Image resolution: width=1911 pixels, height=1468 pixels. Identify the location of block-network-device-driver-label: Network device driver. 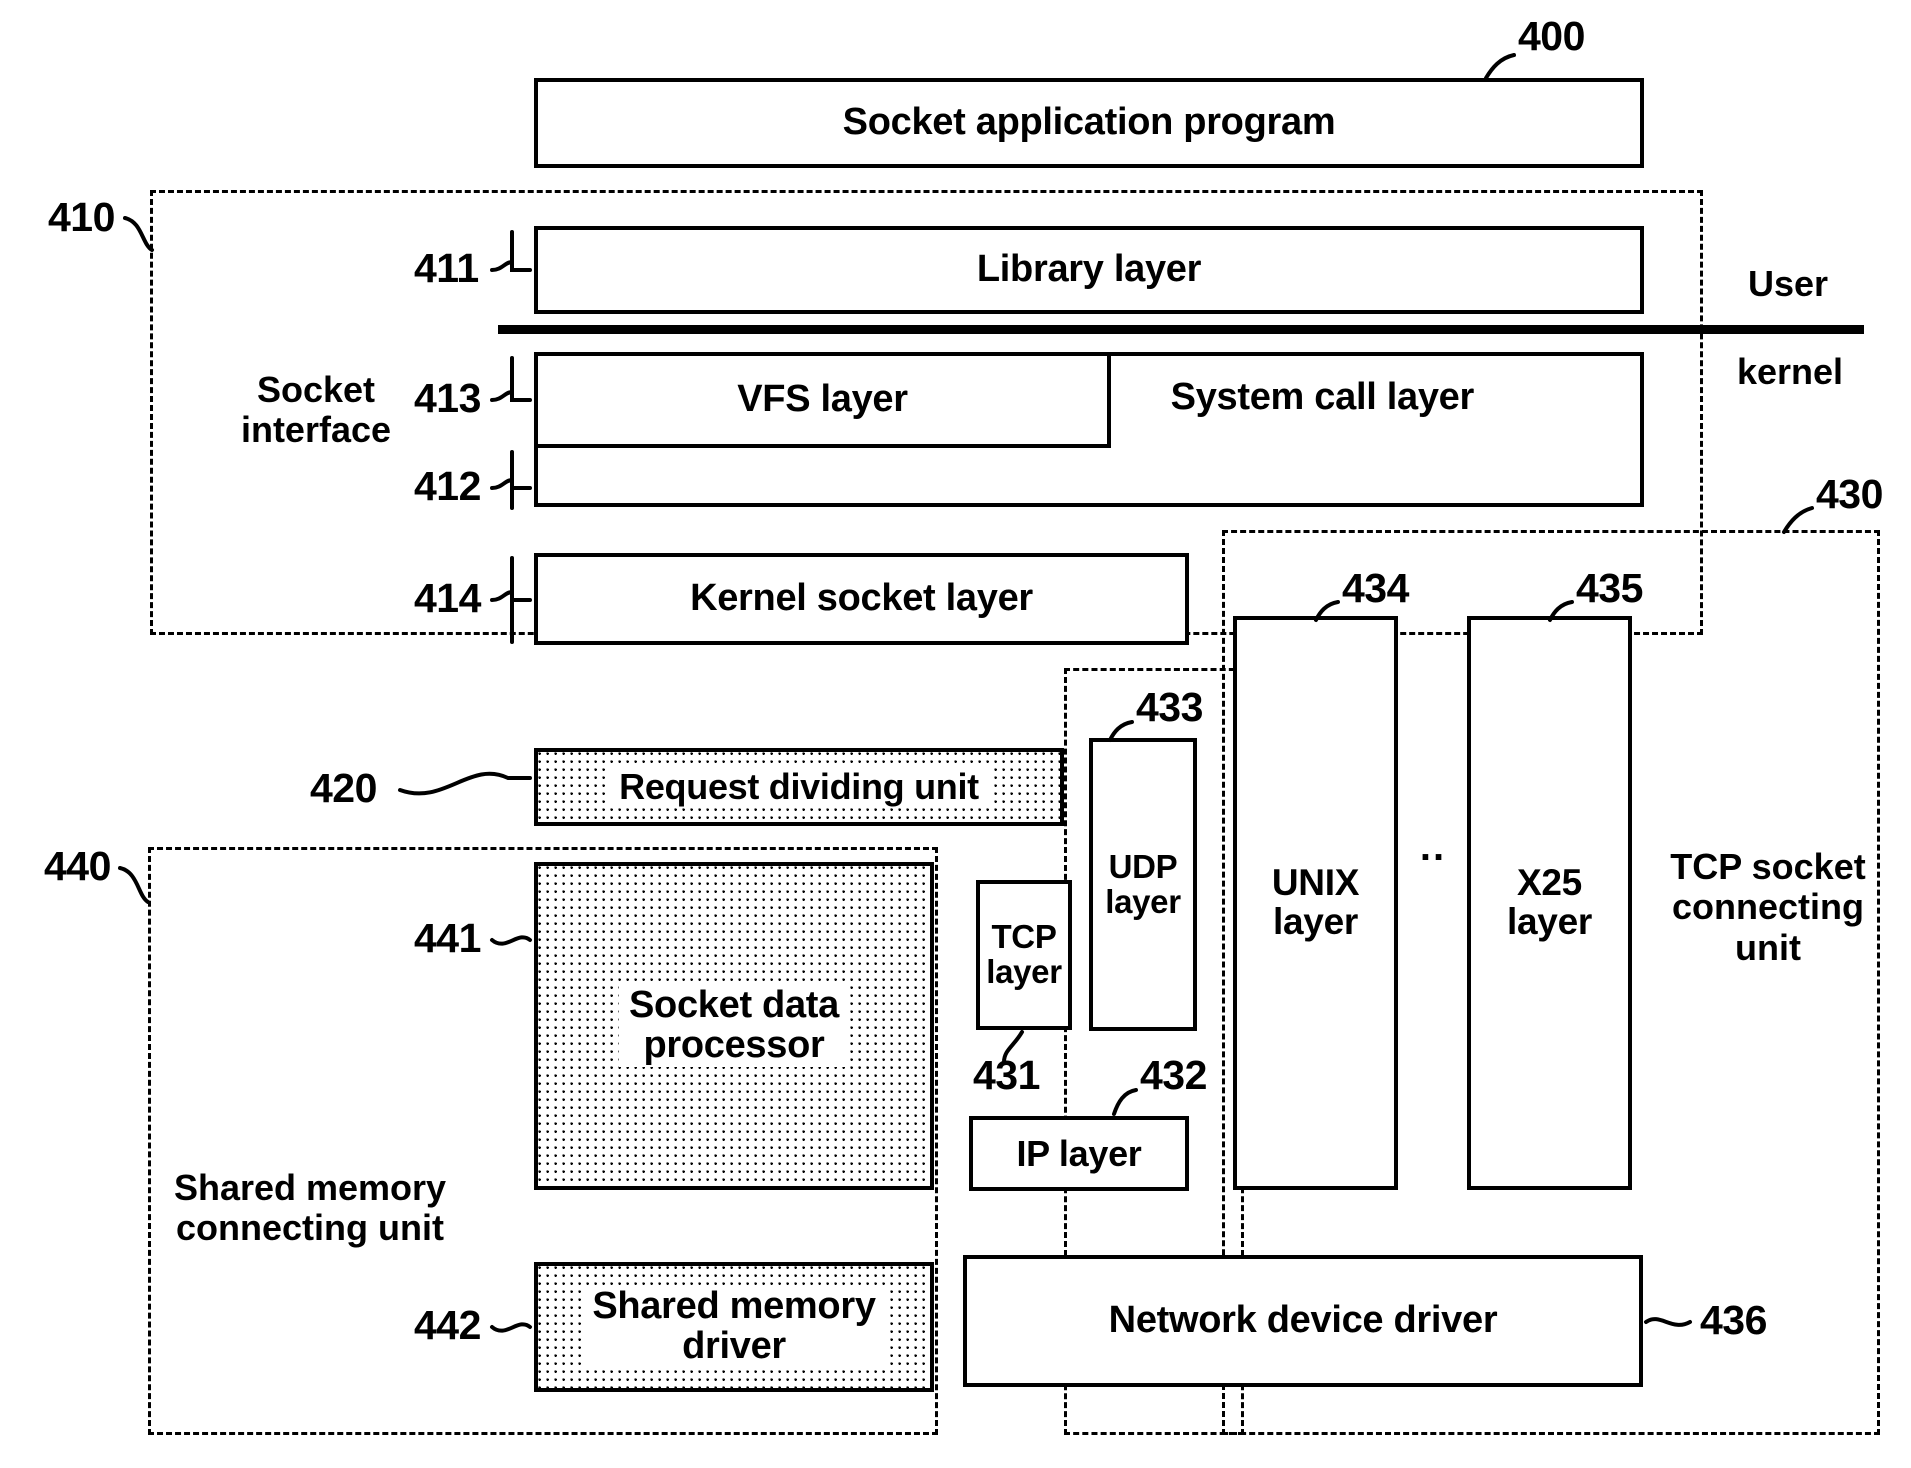
(1303, 1320).